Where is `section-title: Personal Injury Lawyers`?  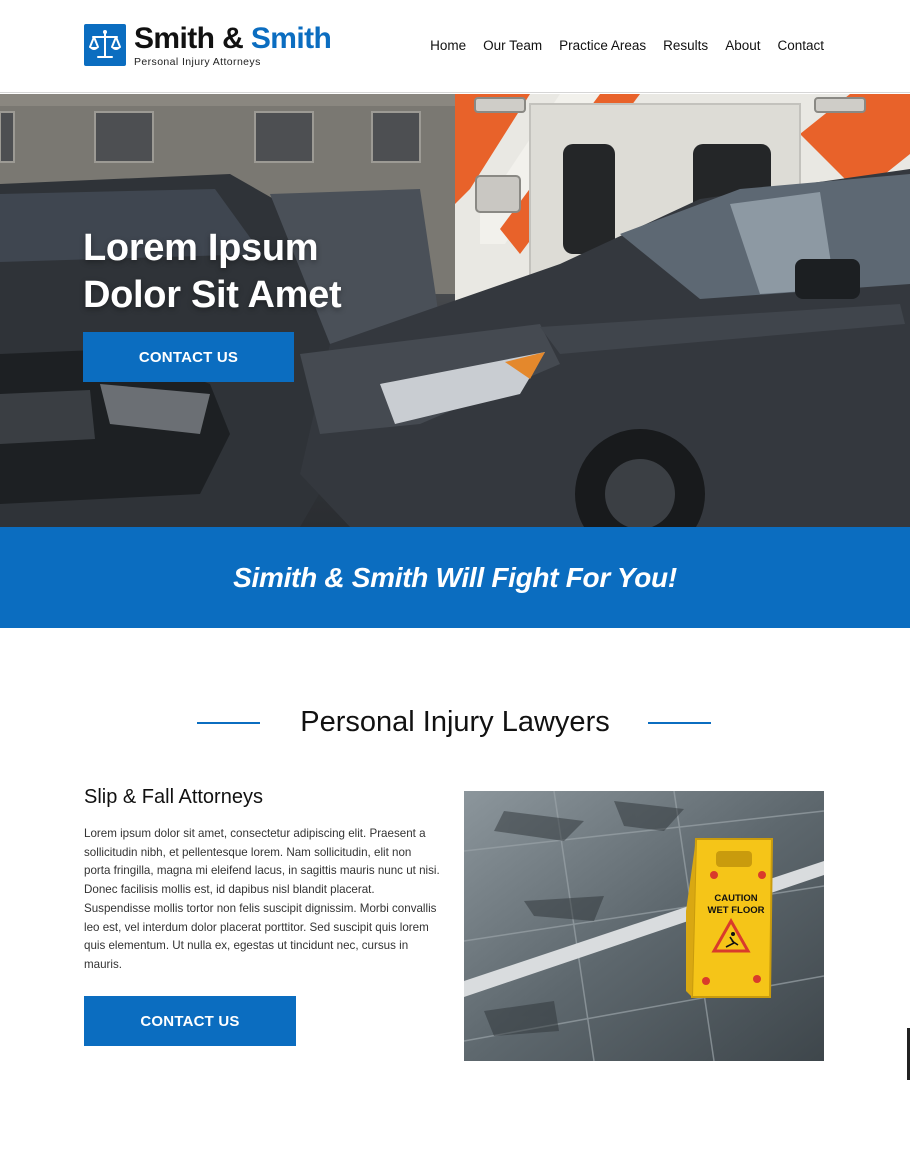
section-title: Personal Injury Lawyers is located at coordinates (455, 722).